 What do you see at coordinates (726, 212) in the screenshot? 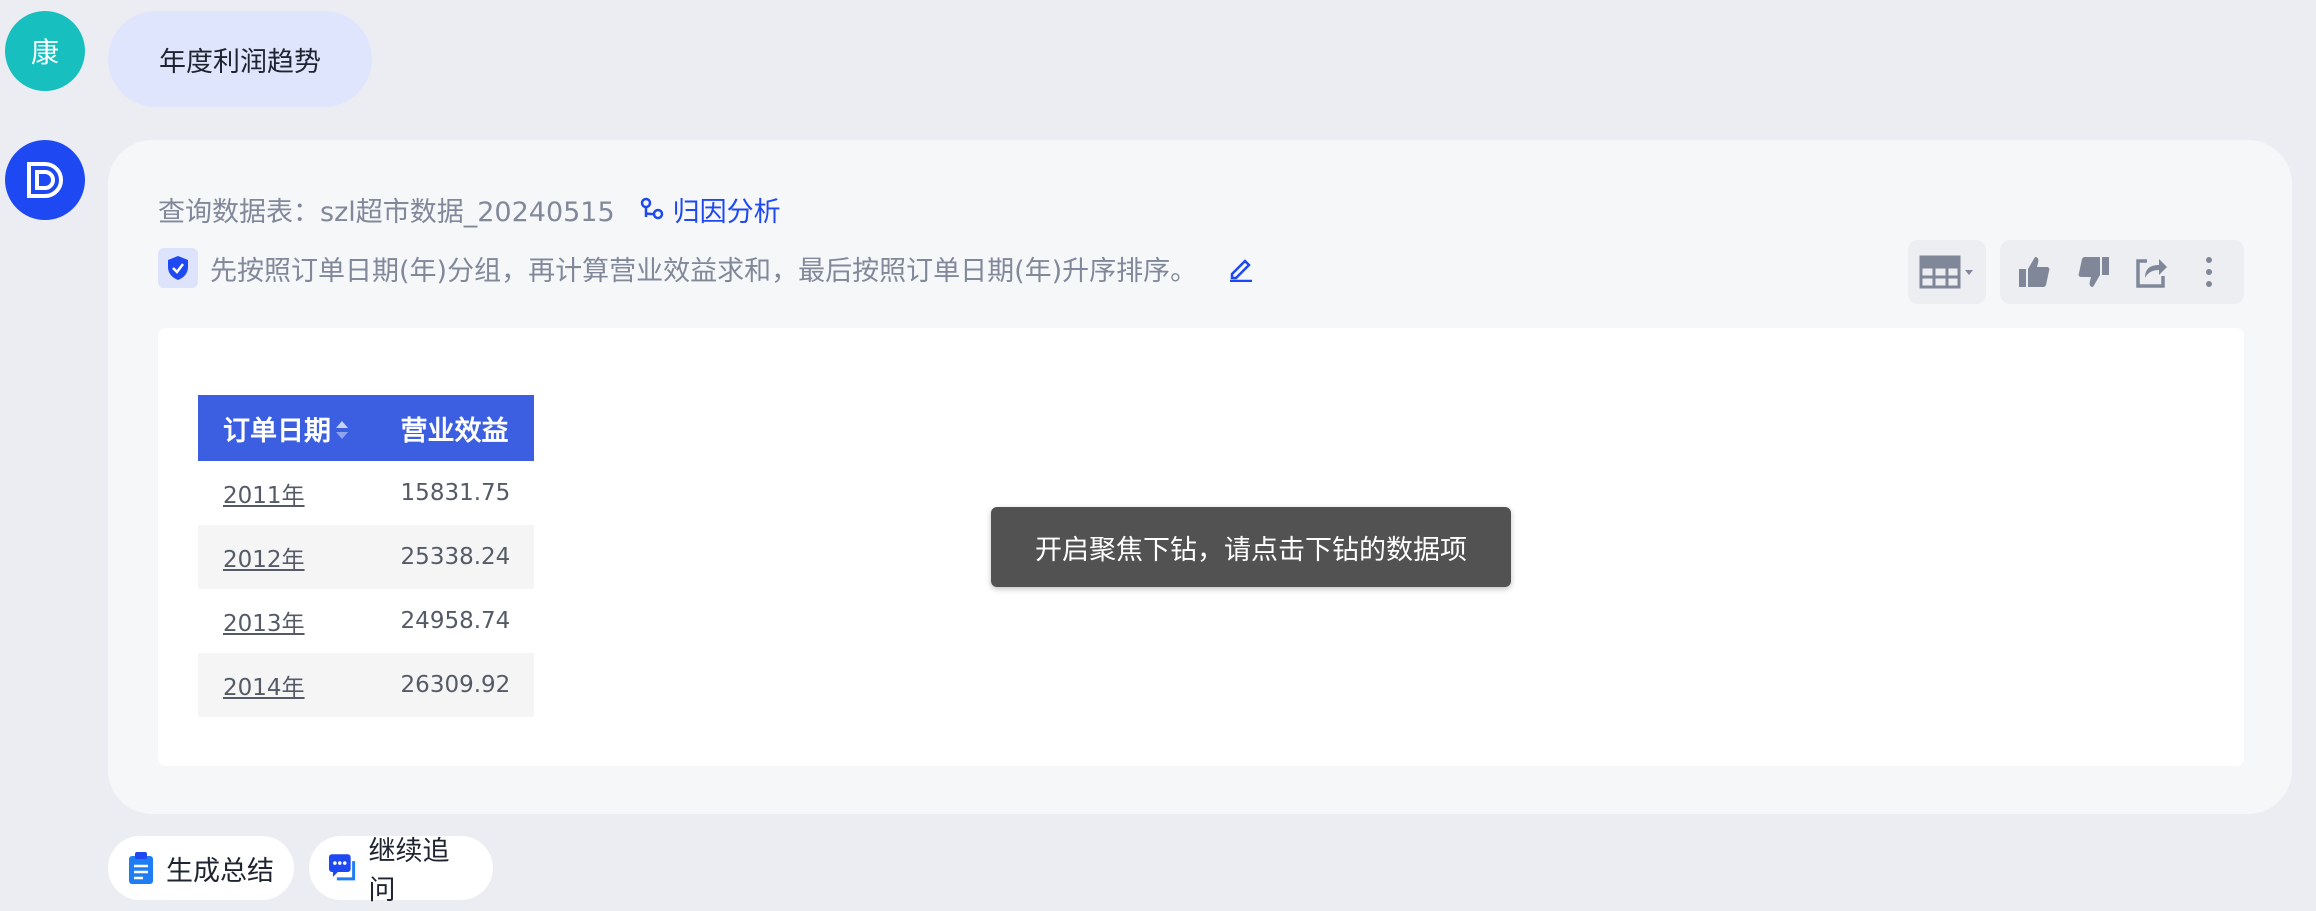
I see `attribution-analysis-label: 归因分析` at bounding box center [726, 212].